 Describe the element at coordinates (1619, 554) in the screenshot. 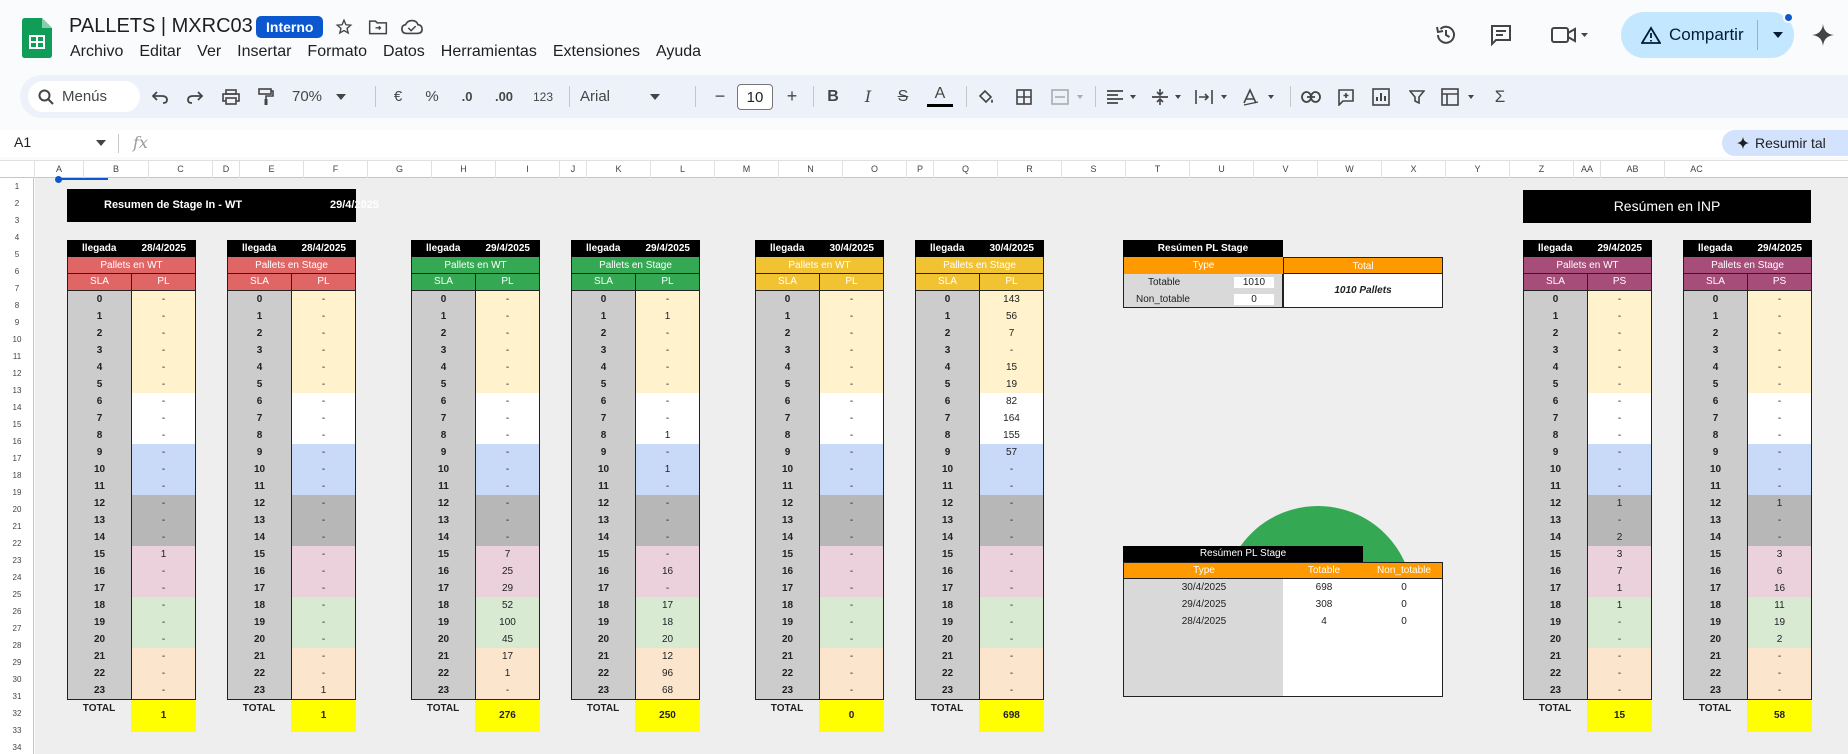

I see `value-cell: 3` at that location.